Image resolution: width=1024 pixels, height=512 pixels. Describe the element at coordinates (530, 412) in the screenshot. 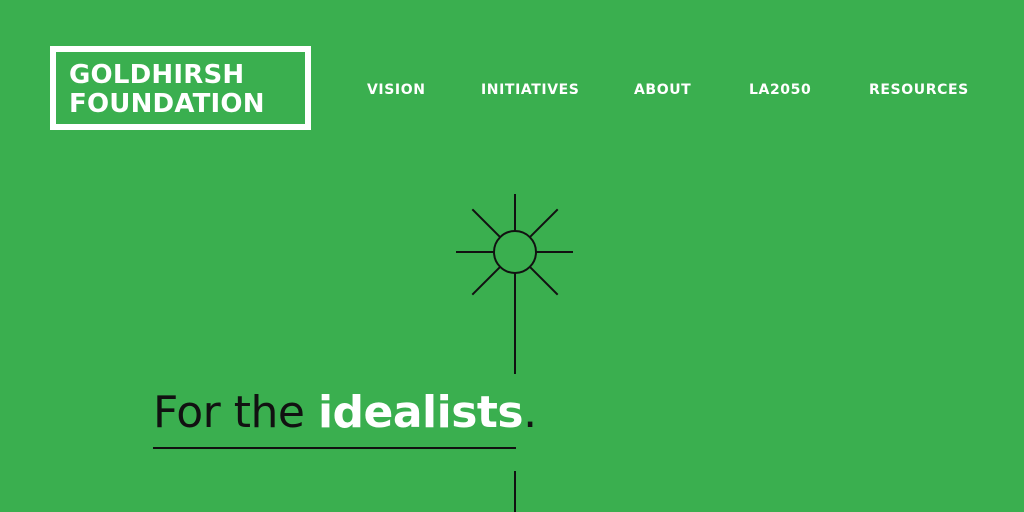

I see `tagline-suffix: .` at that location.